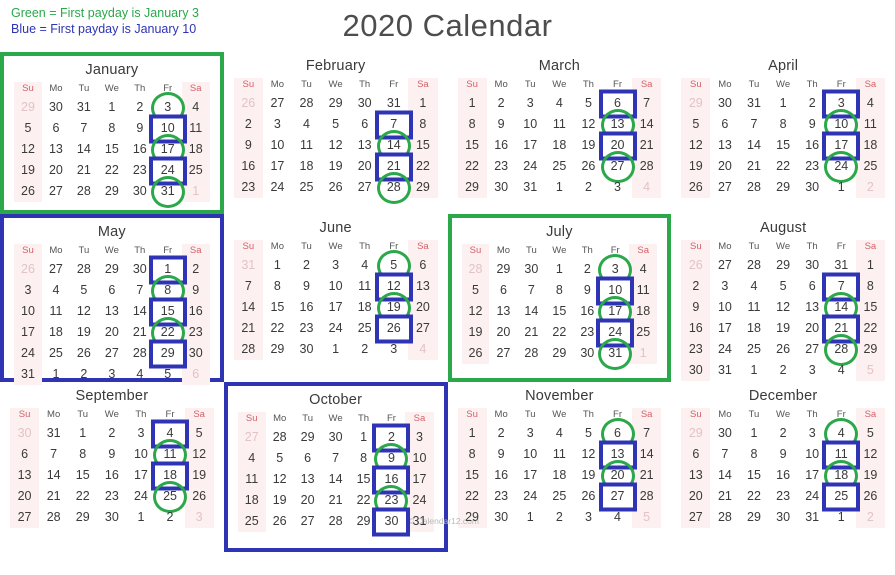 This screenshot has height=575, width=895. What do you see at coordinates (696, 103) in the screenshot?
I see `day-cell-adjacent: 29` at bounding box center [696, 103].